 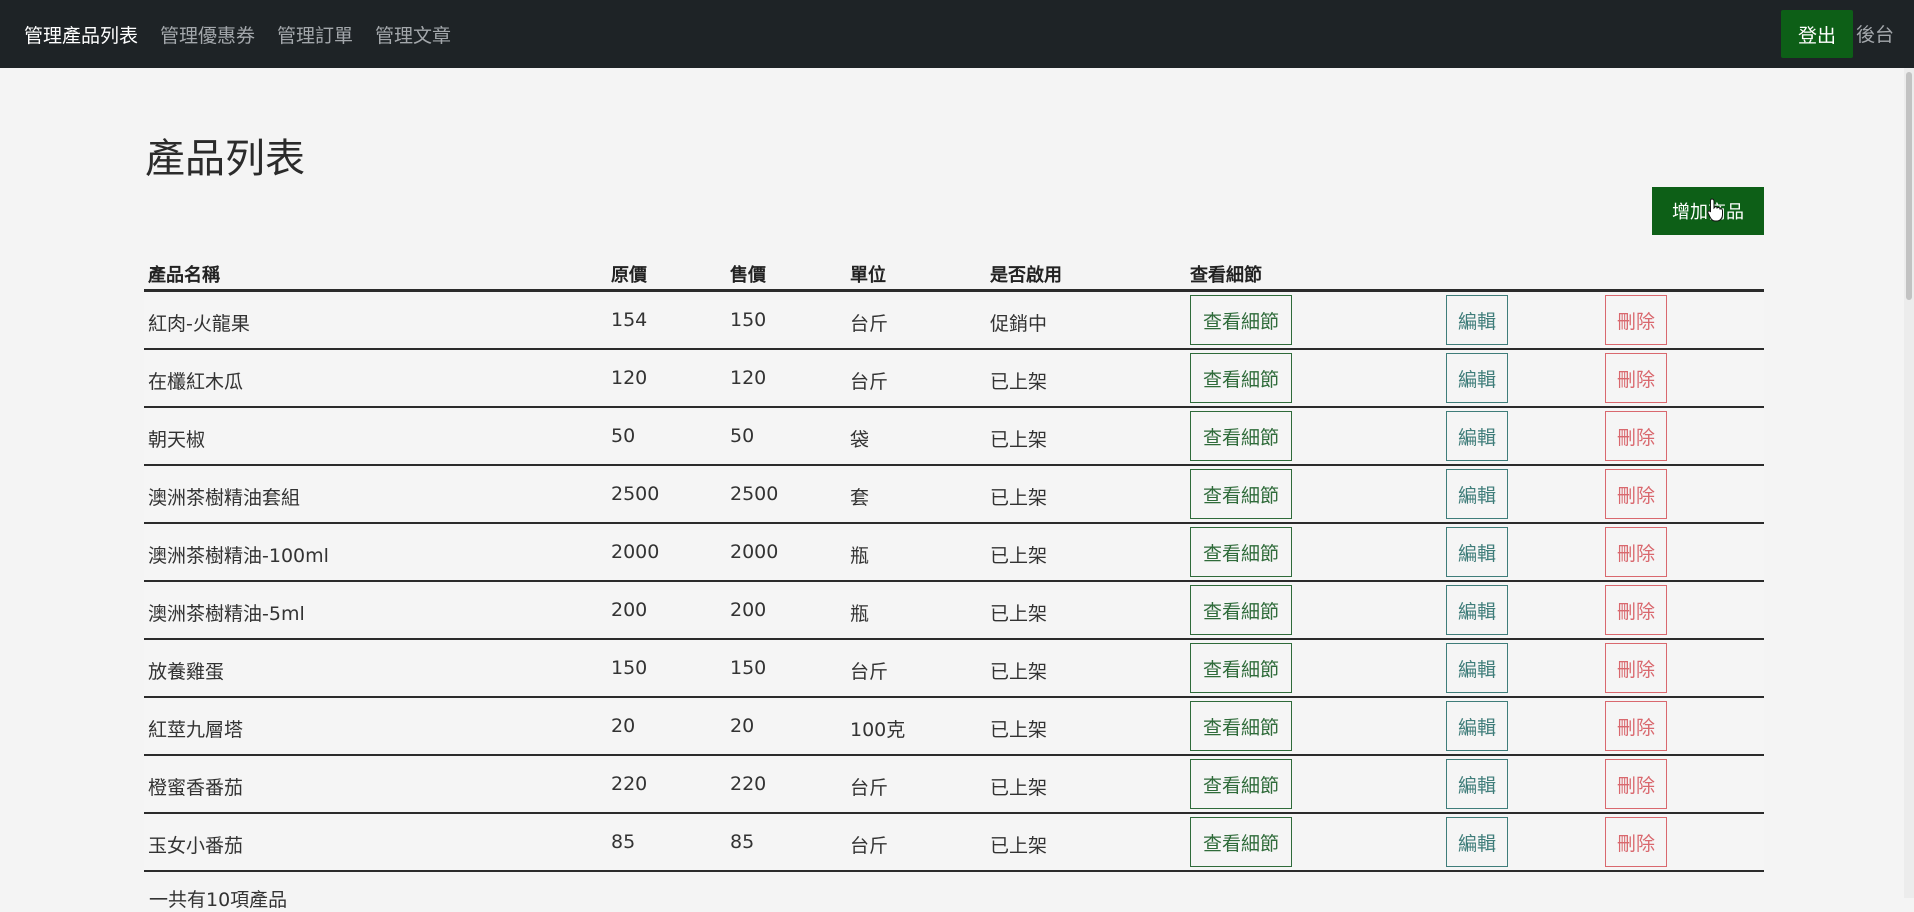 What do you see at coordinates (623, 726) in the screenshot?
I see `cell-original-price: 20` at bounding box center [623, 726].